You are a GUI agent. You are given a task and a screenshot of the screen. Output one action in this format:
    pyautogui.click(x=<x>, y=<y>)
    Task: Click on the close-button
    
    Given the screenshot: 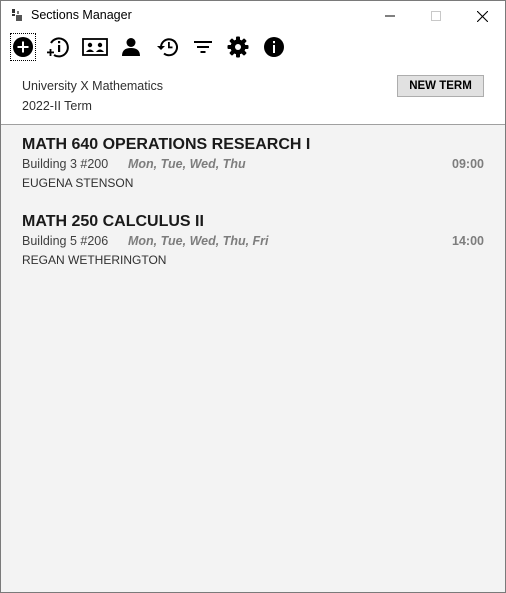 What is the action you would take?
    pyautogui.click(x=482, y=16)
    